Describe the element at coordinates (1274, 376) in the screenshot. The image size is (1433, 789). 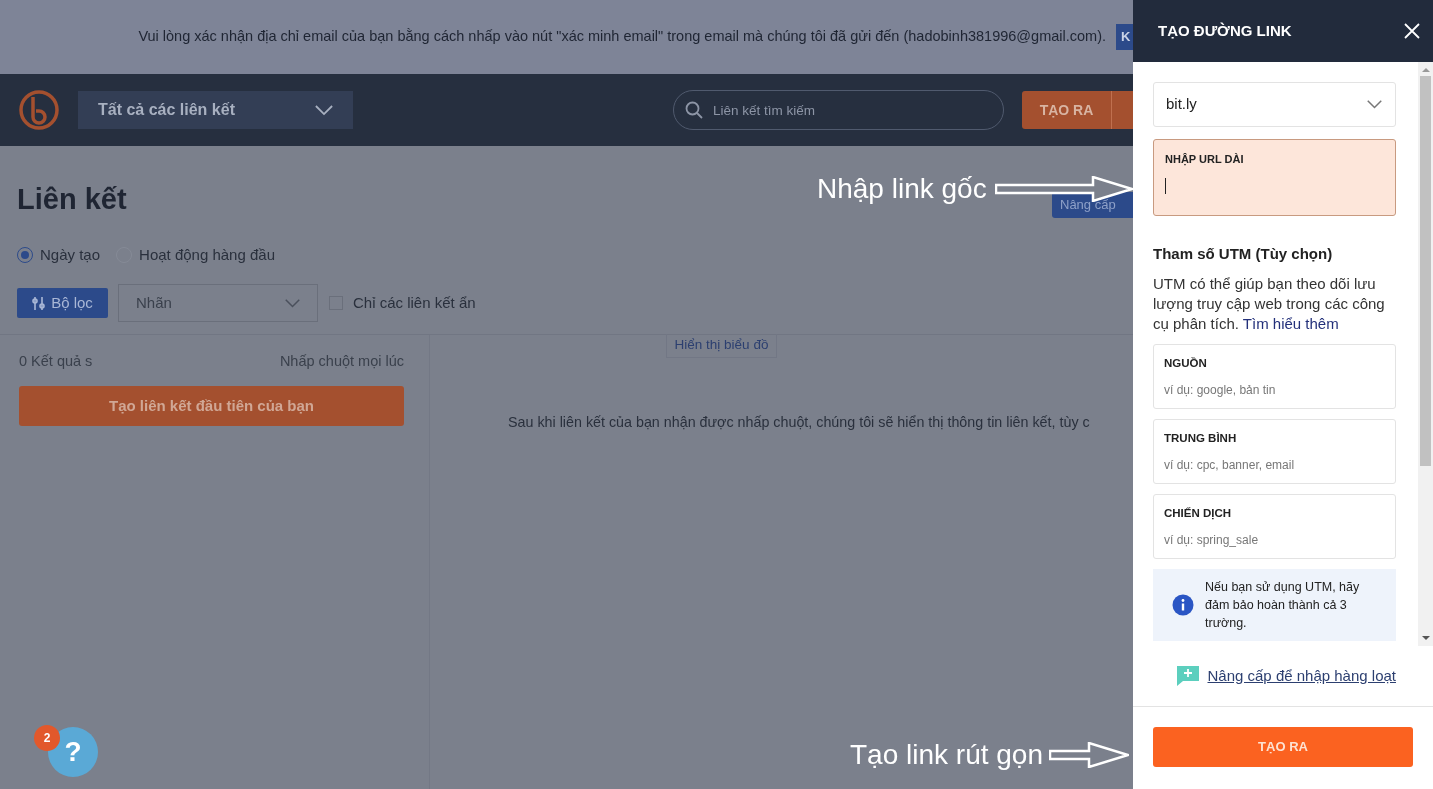
I see `utm-field: NGUỒN ví dụ: google, bản tin` at that location.